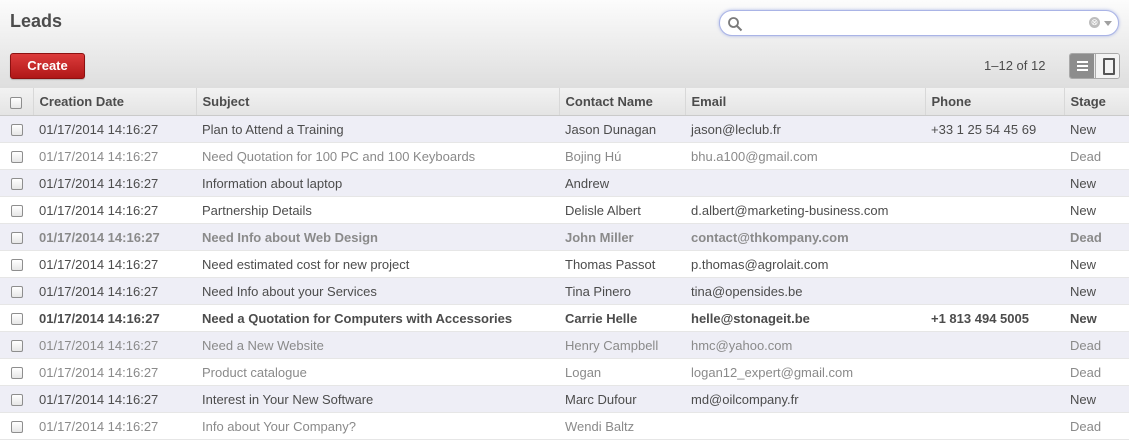 Image resolution: width=1129 pixels, height=444 pixels. I want to click on search-box: ⊗, so click(919, 23).